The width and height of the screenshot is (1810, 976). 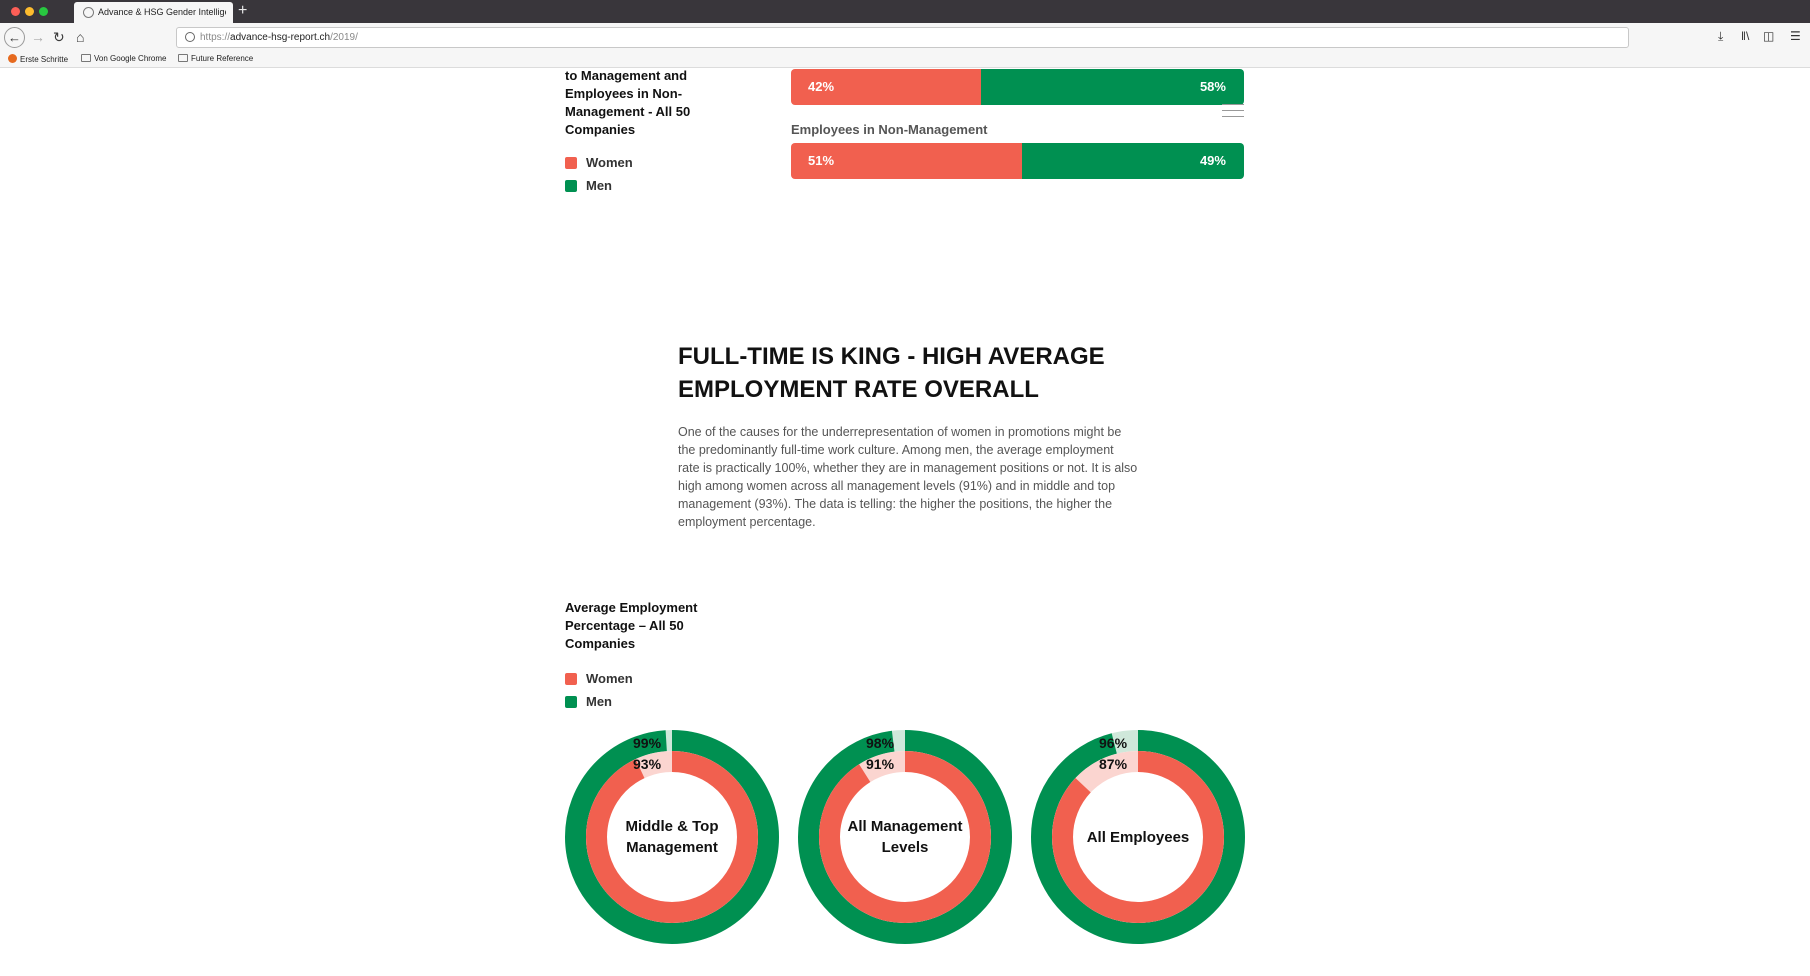 I want to click on browser-tab: Advance & HSG Gender Intellige, so click(x=153, y=12).